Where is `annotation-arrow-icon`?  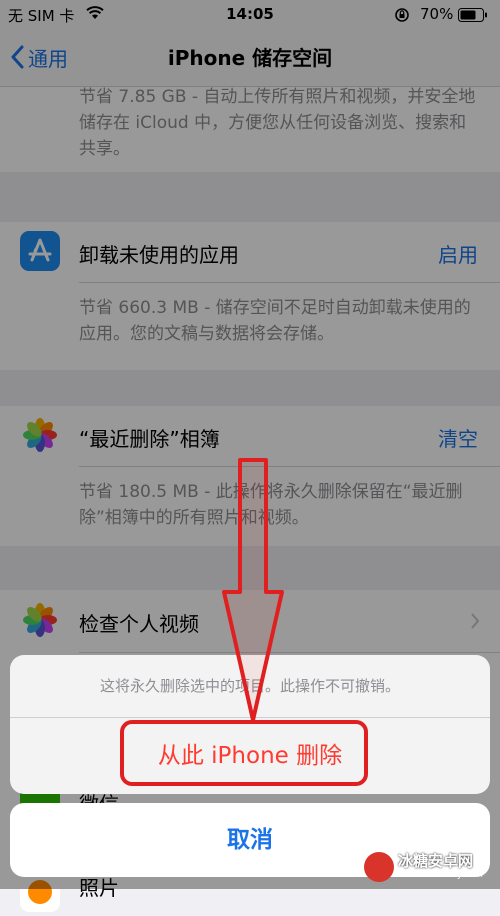
annotation-arrow-icon is located at coordinates (253, 590).